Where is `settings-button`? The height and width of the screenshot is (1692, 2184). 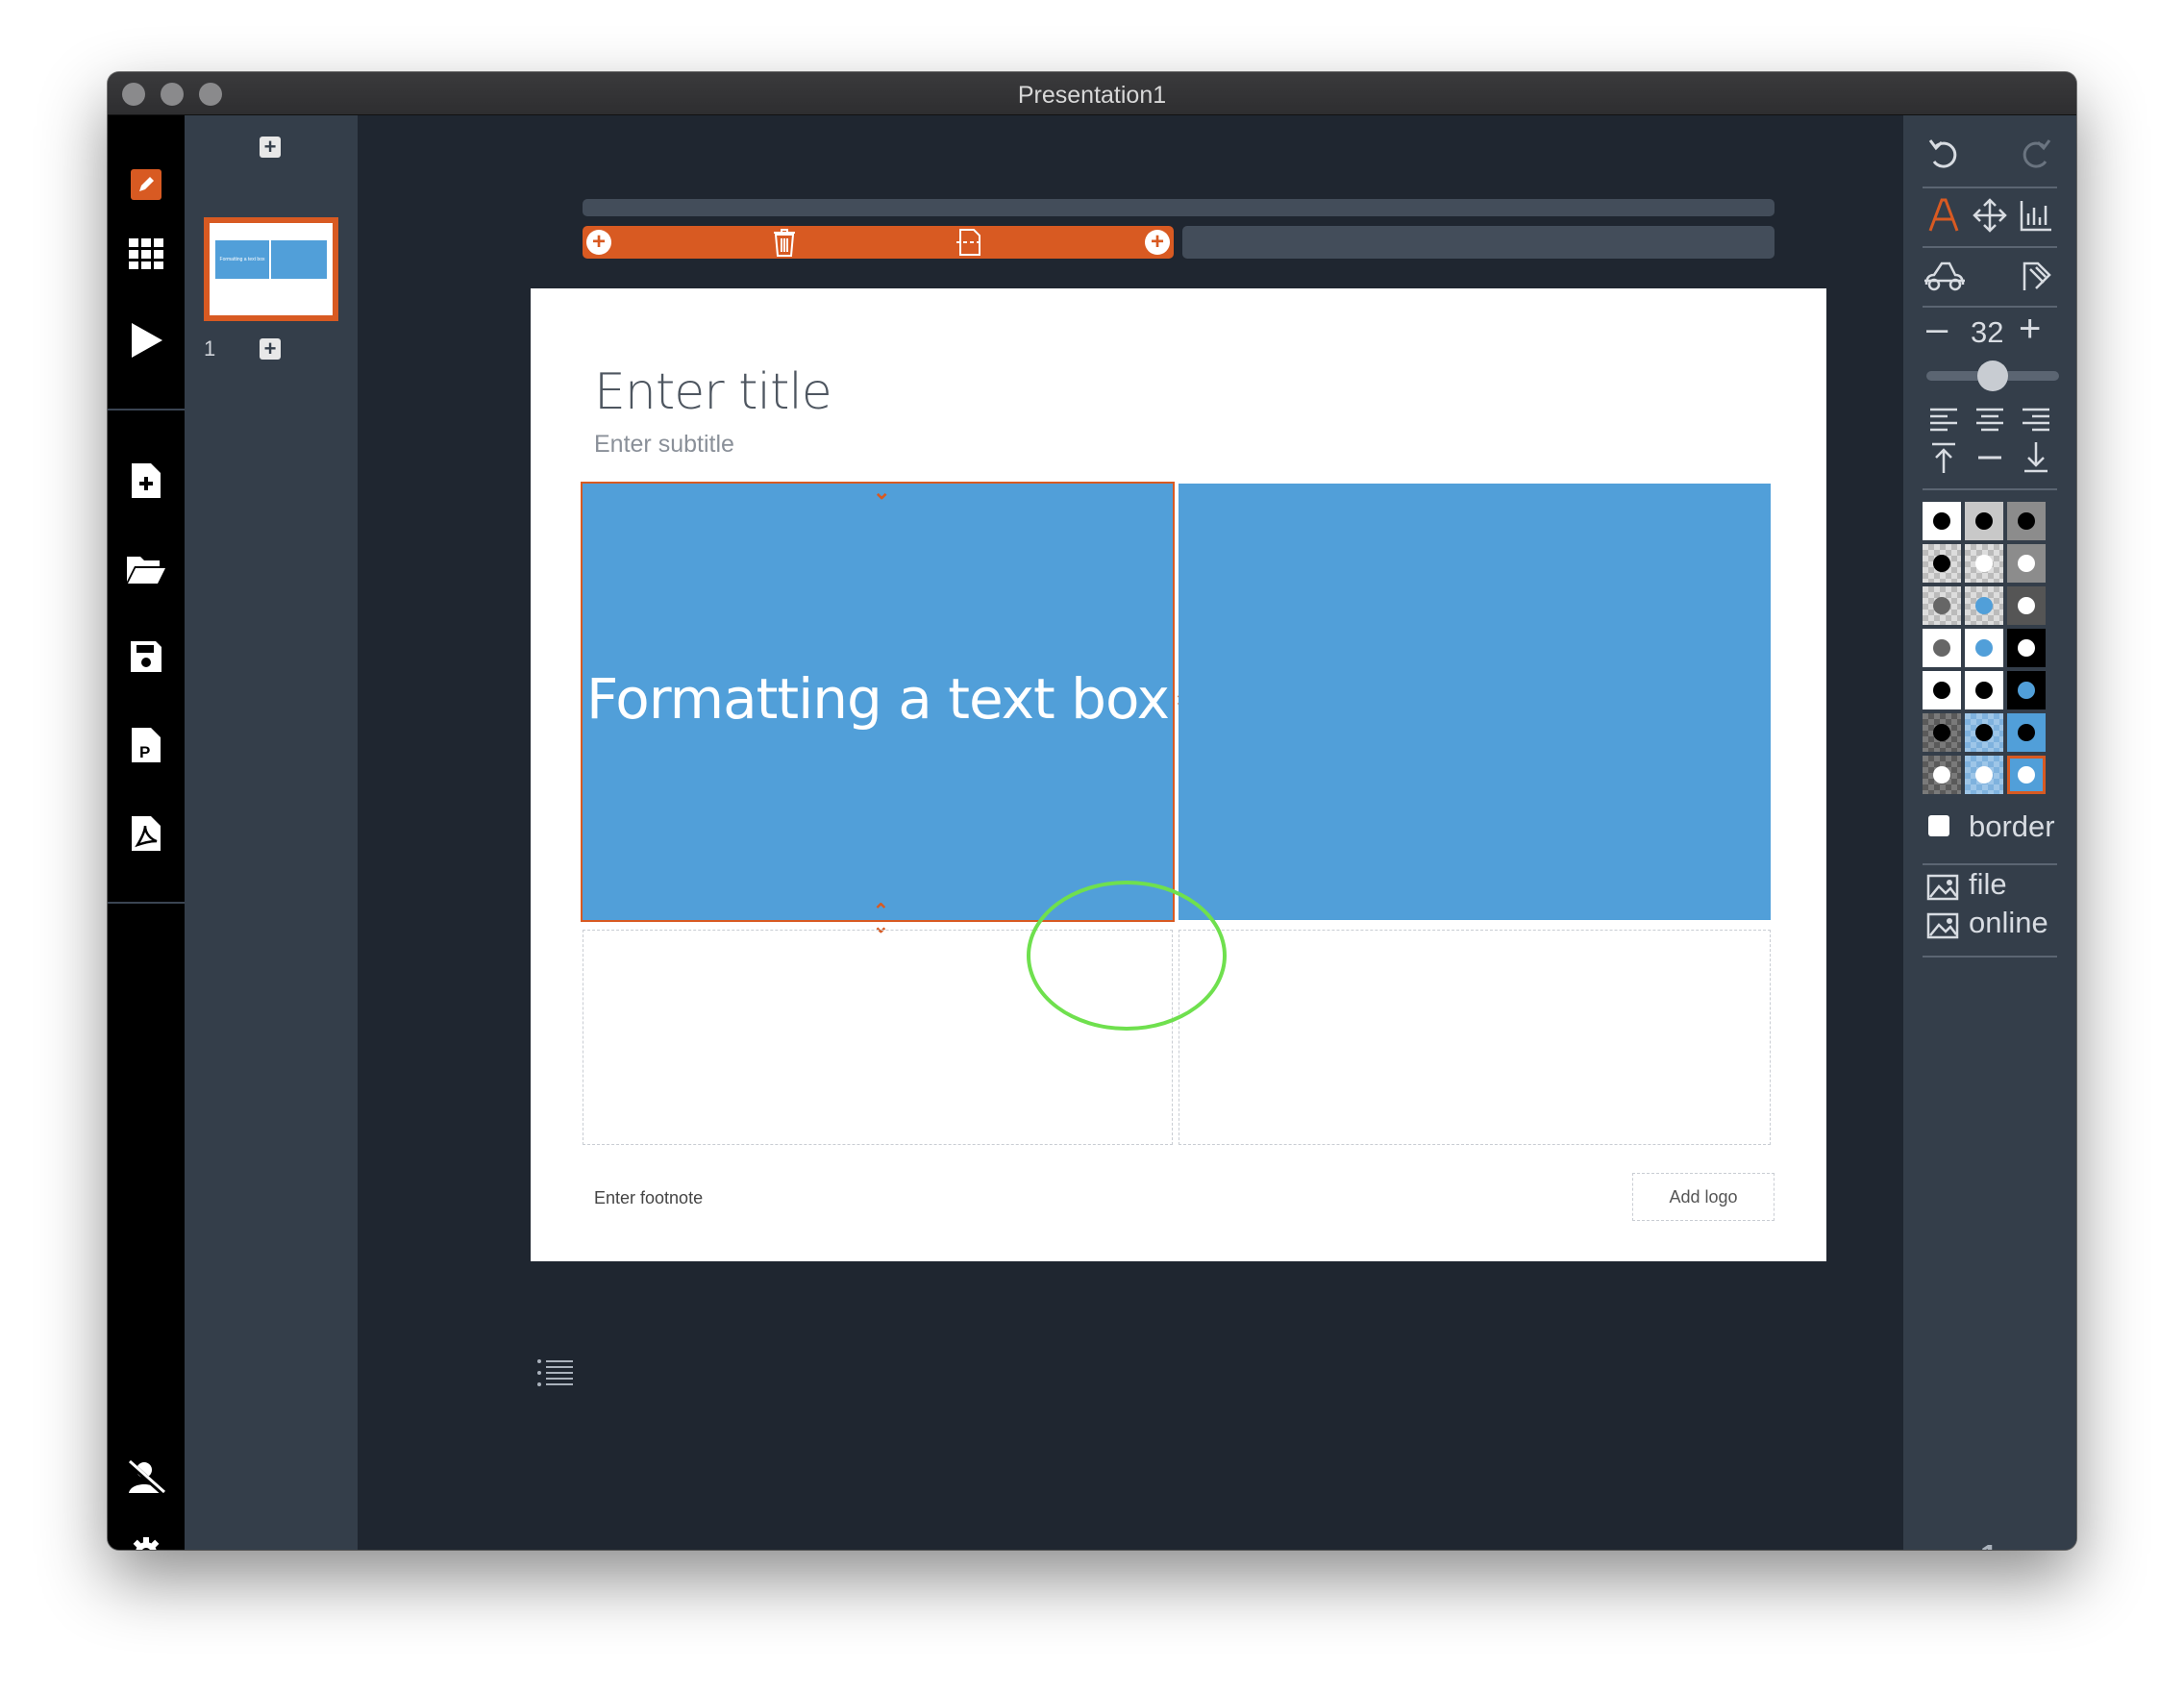 settings-button is located at coordinates (146, 1541).